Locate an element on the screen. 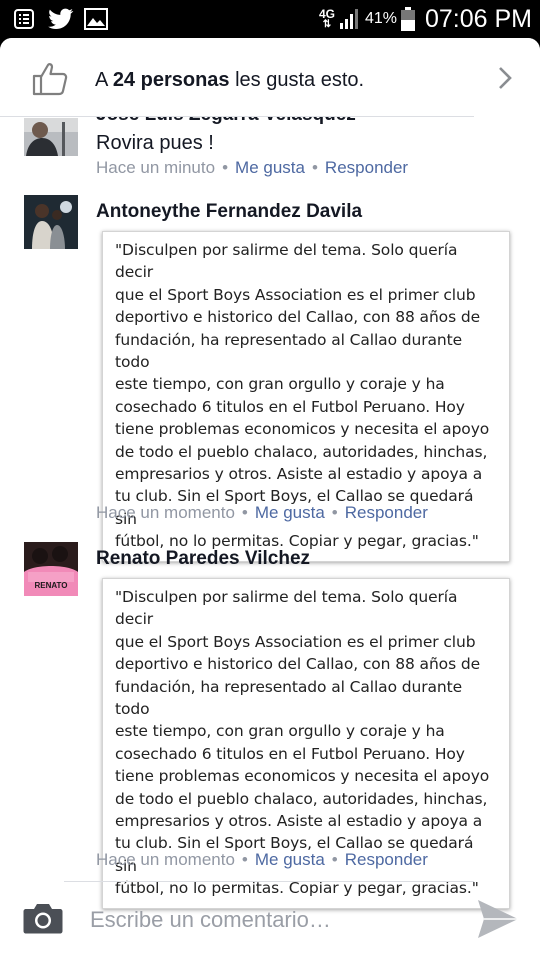  battery-icon is located at coordinates (407, 19).